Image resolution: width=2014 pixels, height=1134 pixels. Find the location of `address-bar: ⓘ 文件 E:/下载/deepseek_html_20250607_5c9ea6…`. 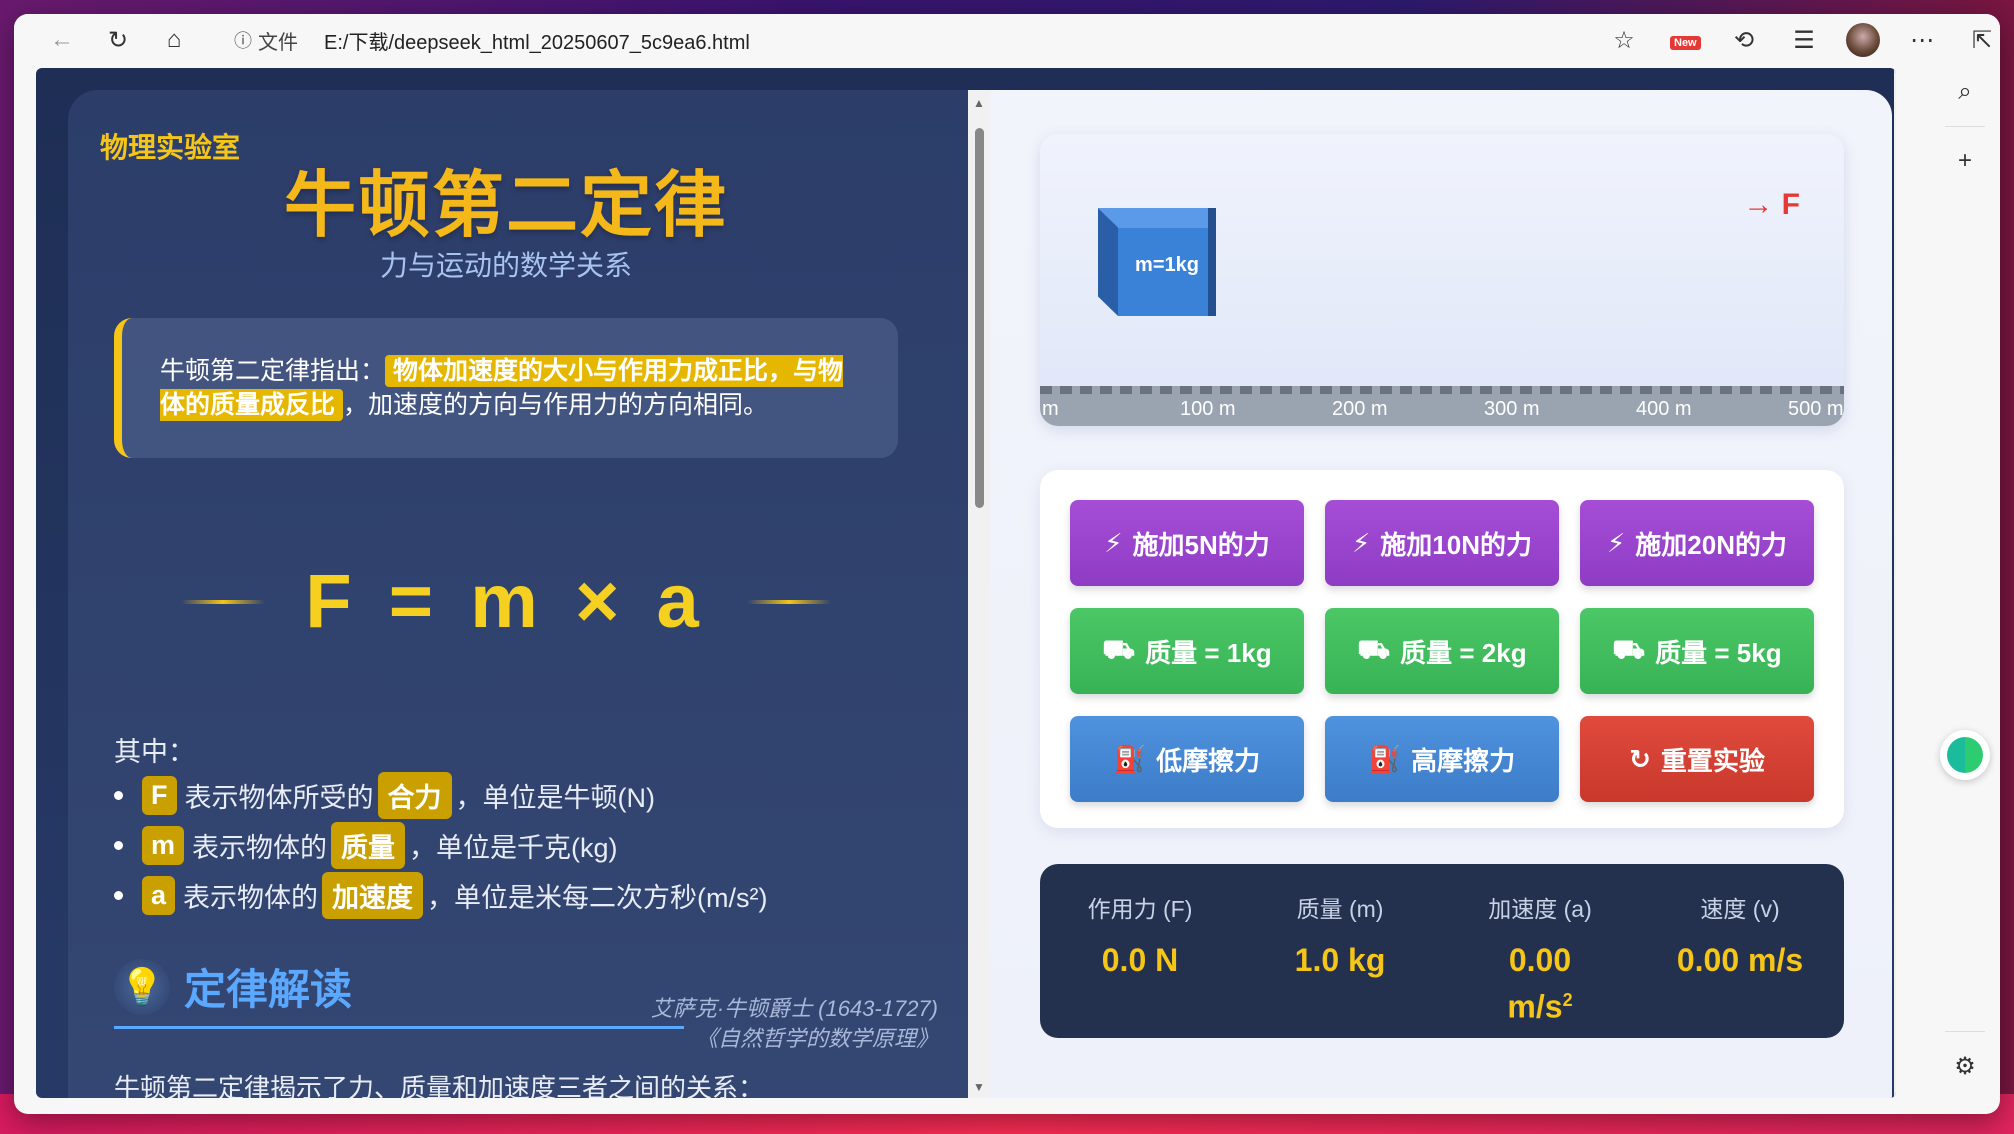

address-bar: ⓘ 文件 E:/下载/deepseek_html_20250607_5c9ea6… is located at coordinates (908, 40).